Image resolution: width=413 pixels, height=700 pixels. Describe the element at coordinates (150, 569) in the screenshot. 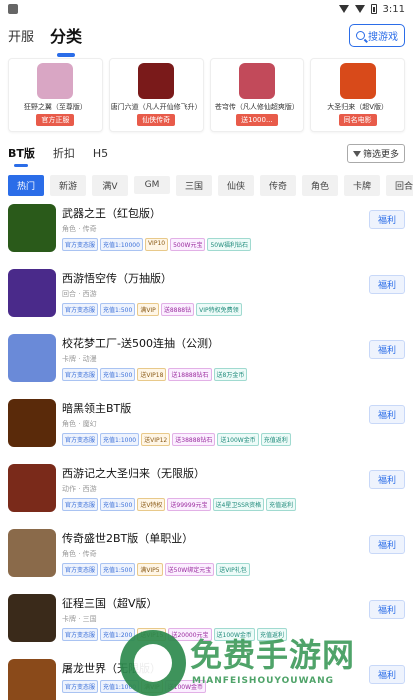

I see `game-tag: 满VIP5` at that location.